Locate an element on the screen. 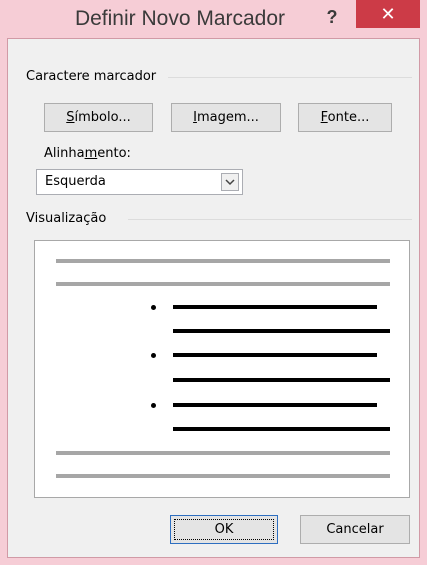  cancel-button: Cancelar is located at coordinates (355, 529).